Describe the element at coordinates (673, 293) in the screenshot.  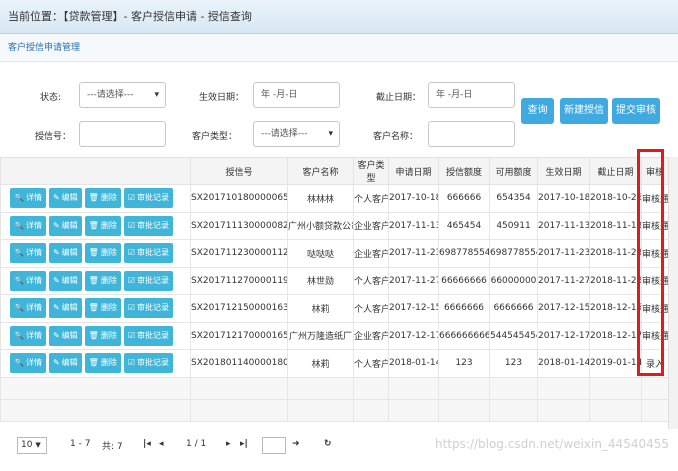
I see `table-scrollbar` at that location.